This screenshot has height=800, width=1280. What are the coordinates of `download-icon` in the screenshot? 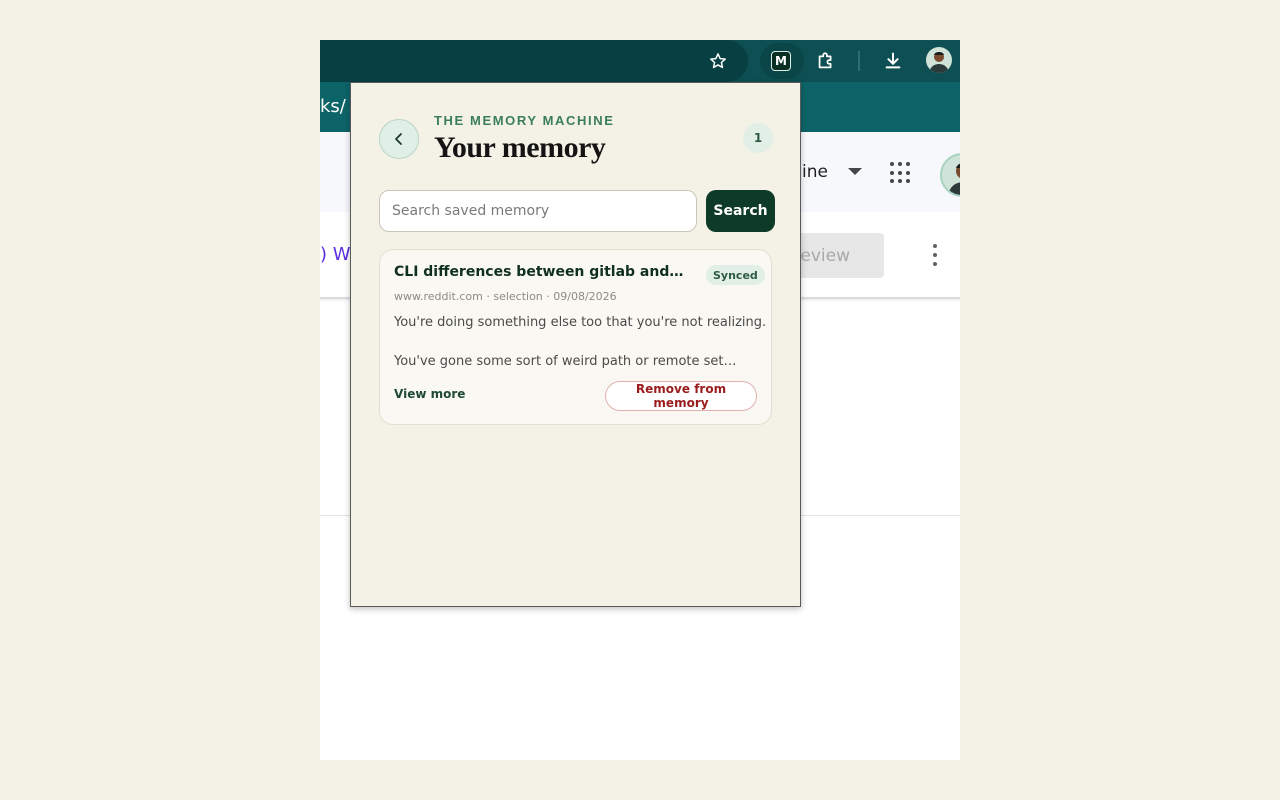 It's located at (893, 61).